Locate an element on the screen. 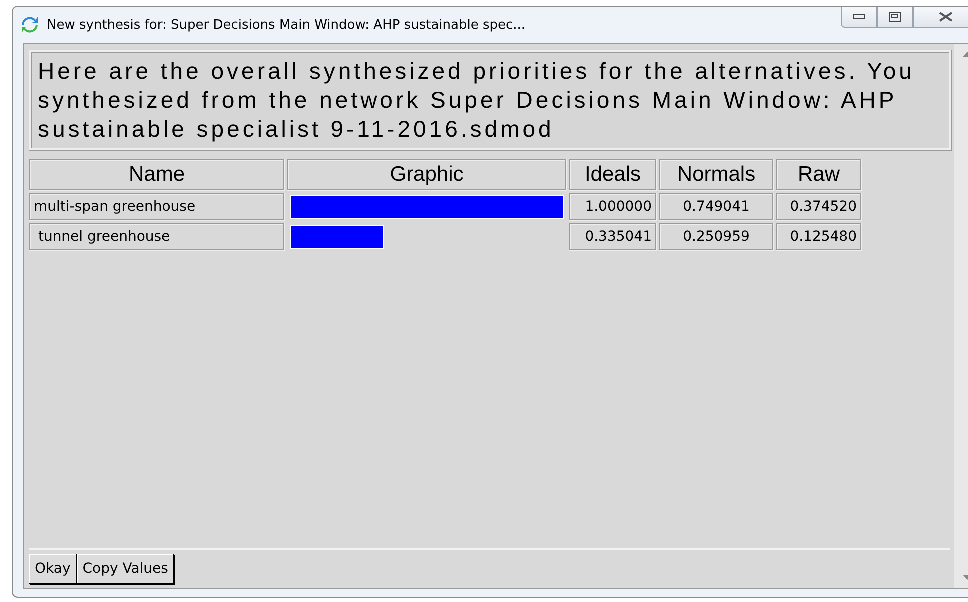 The width and height of the screenshot is (968, 602). name-cell: multi-span greenhouse is located at coordinates (157, 207).